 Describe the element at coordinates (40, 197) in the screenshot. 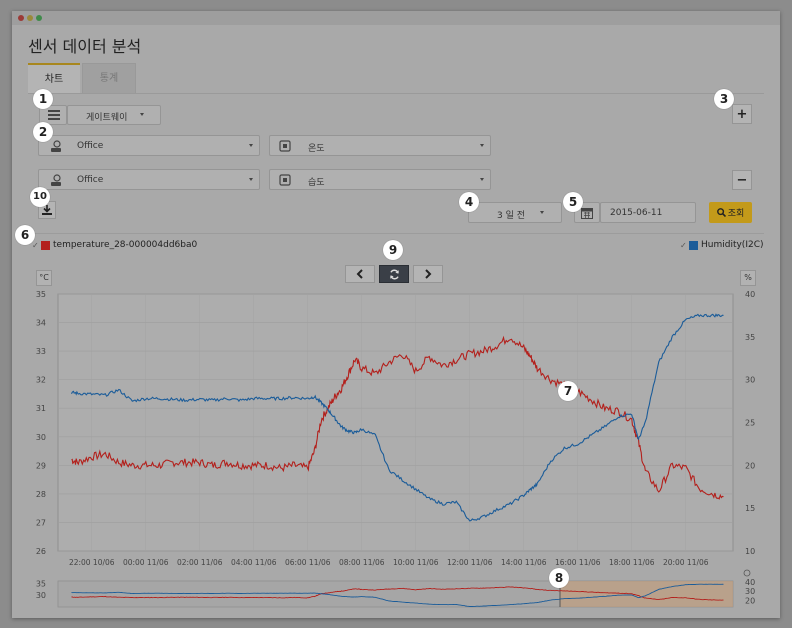

I see `annotation-badge-10: 10` at that location.